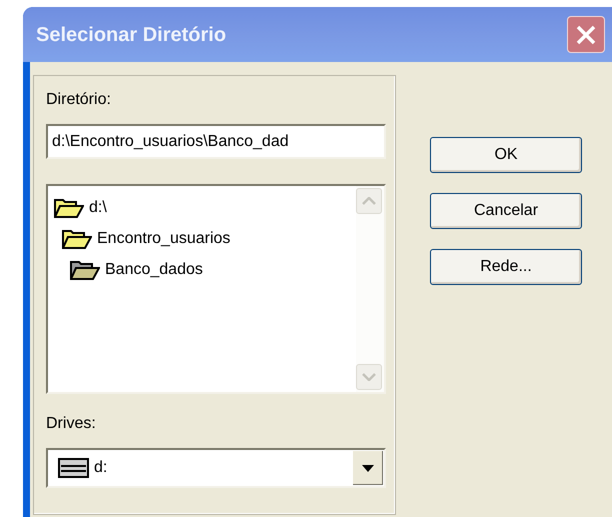 The image size is (612, 517). Describe the element at coordinates (131, 35) in the screenshot. I see `window-title: Selecionar Diretório` at that location.